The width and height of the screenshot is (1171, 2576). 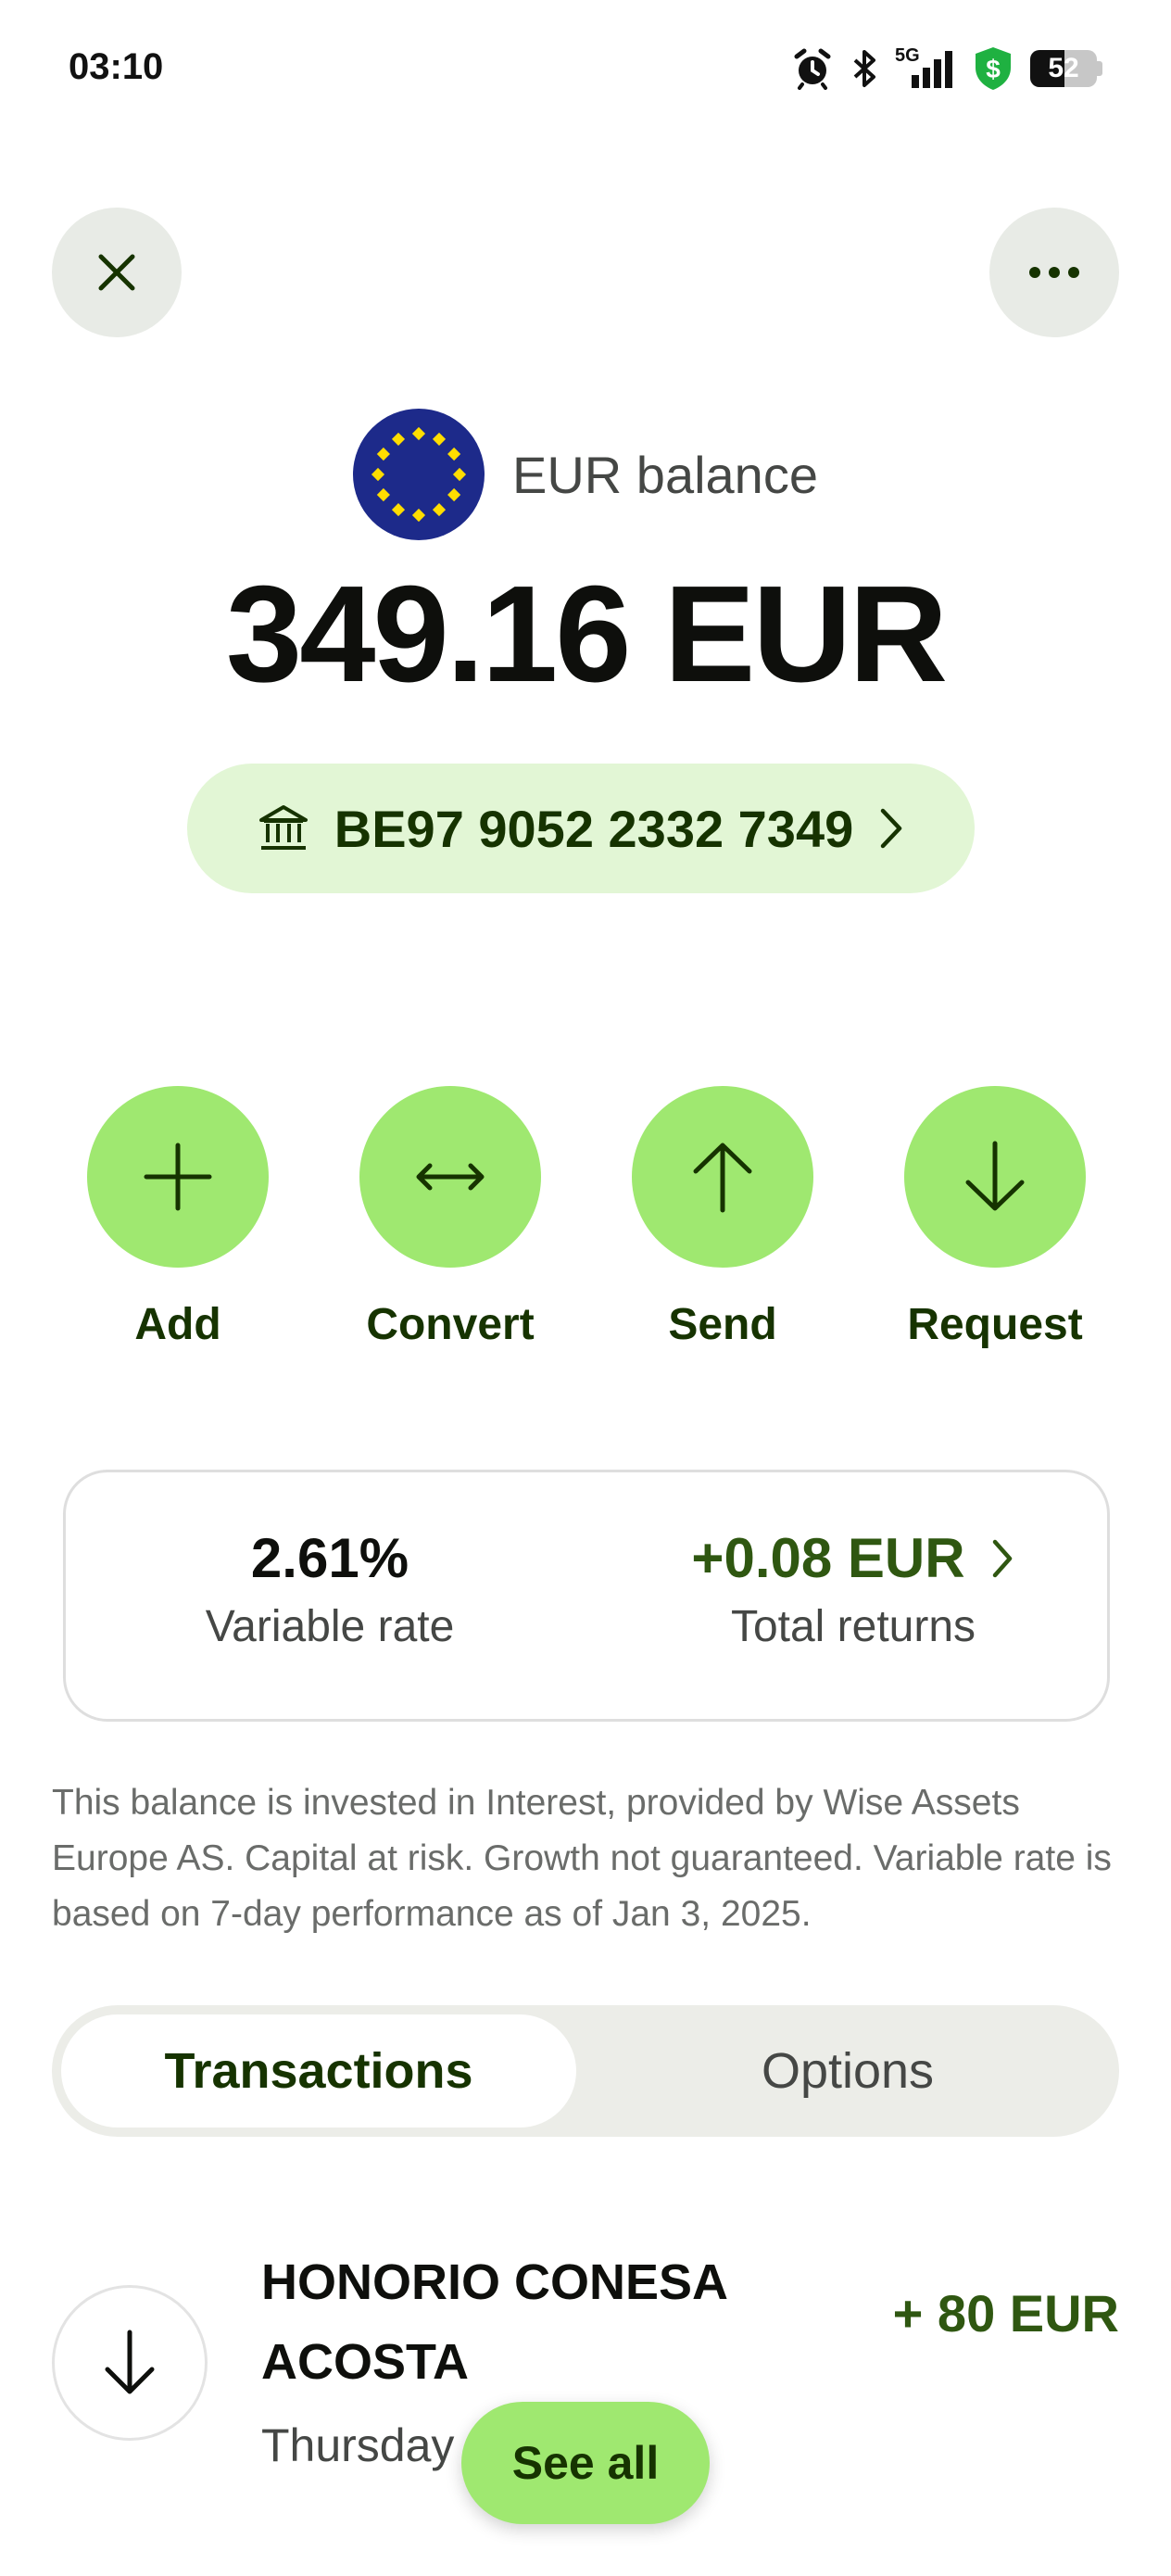 I want to click on bluetooth-icon, so click(x=864, y=68).